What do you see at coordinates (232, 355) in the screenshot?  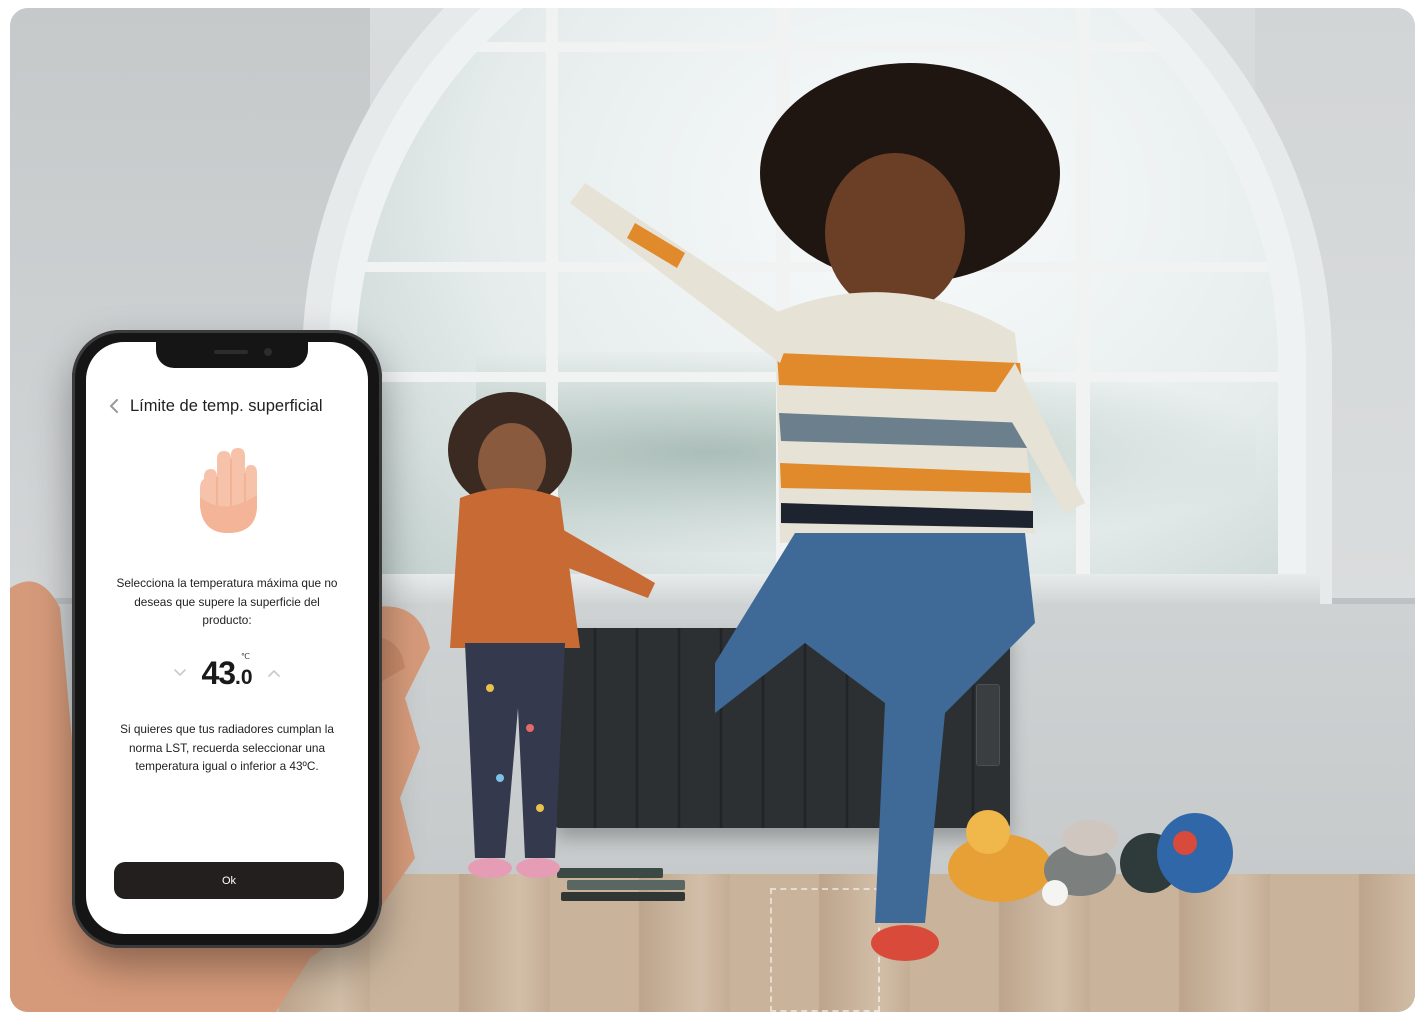 I see `phone-notch` at bounding box center [232, 355].